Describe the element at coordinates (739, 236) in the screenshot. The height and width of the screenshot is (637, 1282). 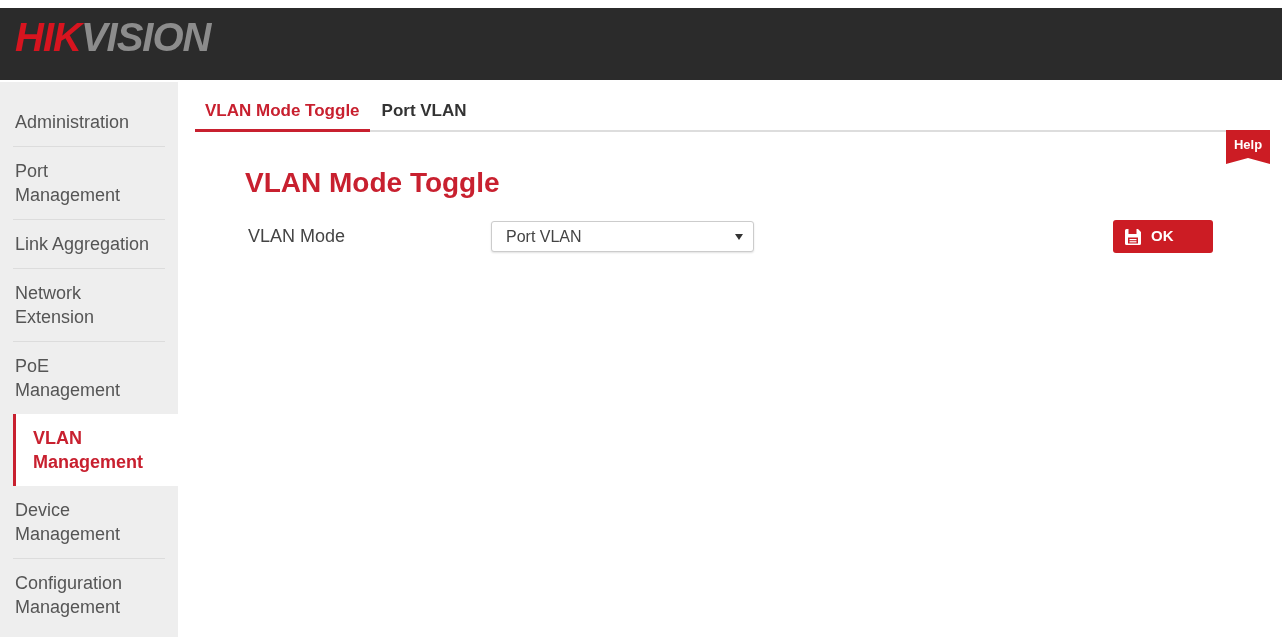
I see `caret-icon` at that location.